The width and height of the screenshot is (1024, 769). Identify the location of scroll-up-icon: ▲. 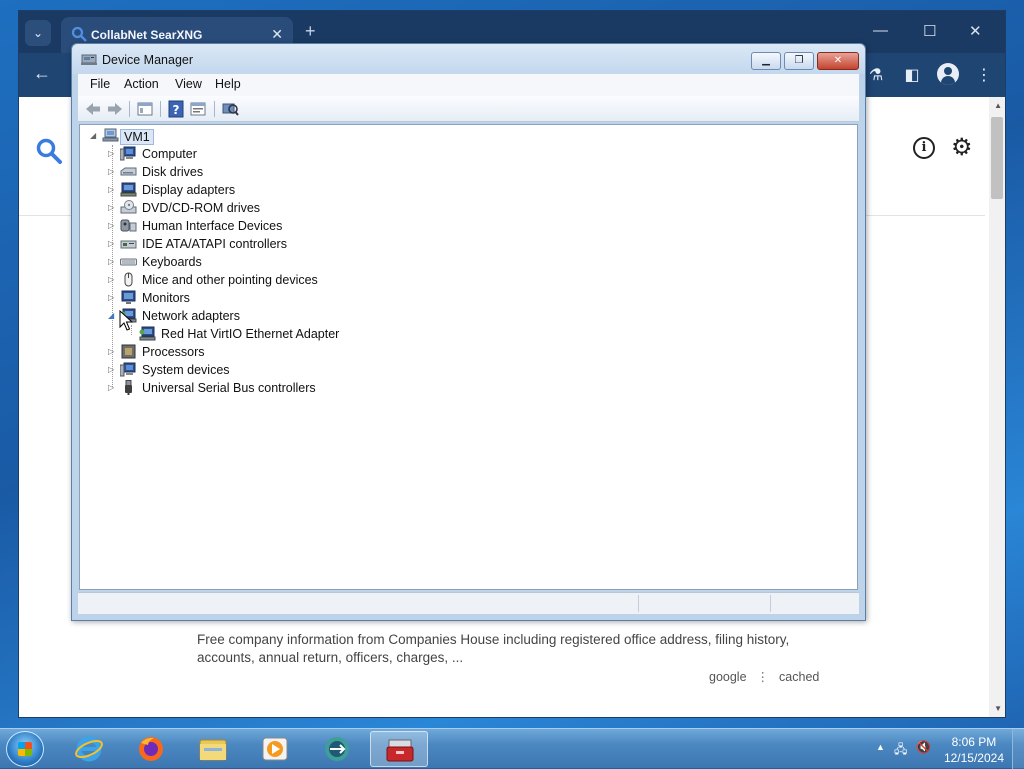
(998, 105).